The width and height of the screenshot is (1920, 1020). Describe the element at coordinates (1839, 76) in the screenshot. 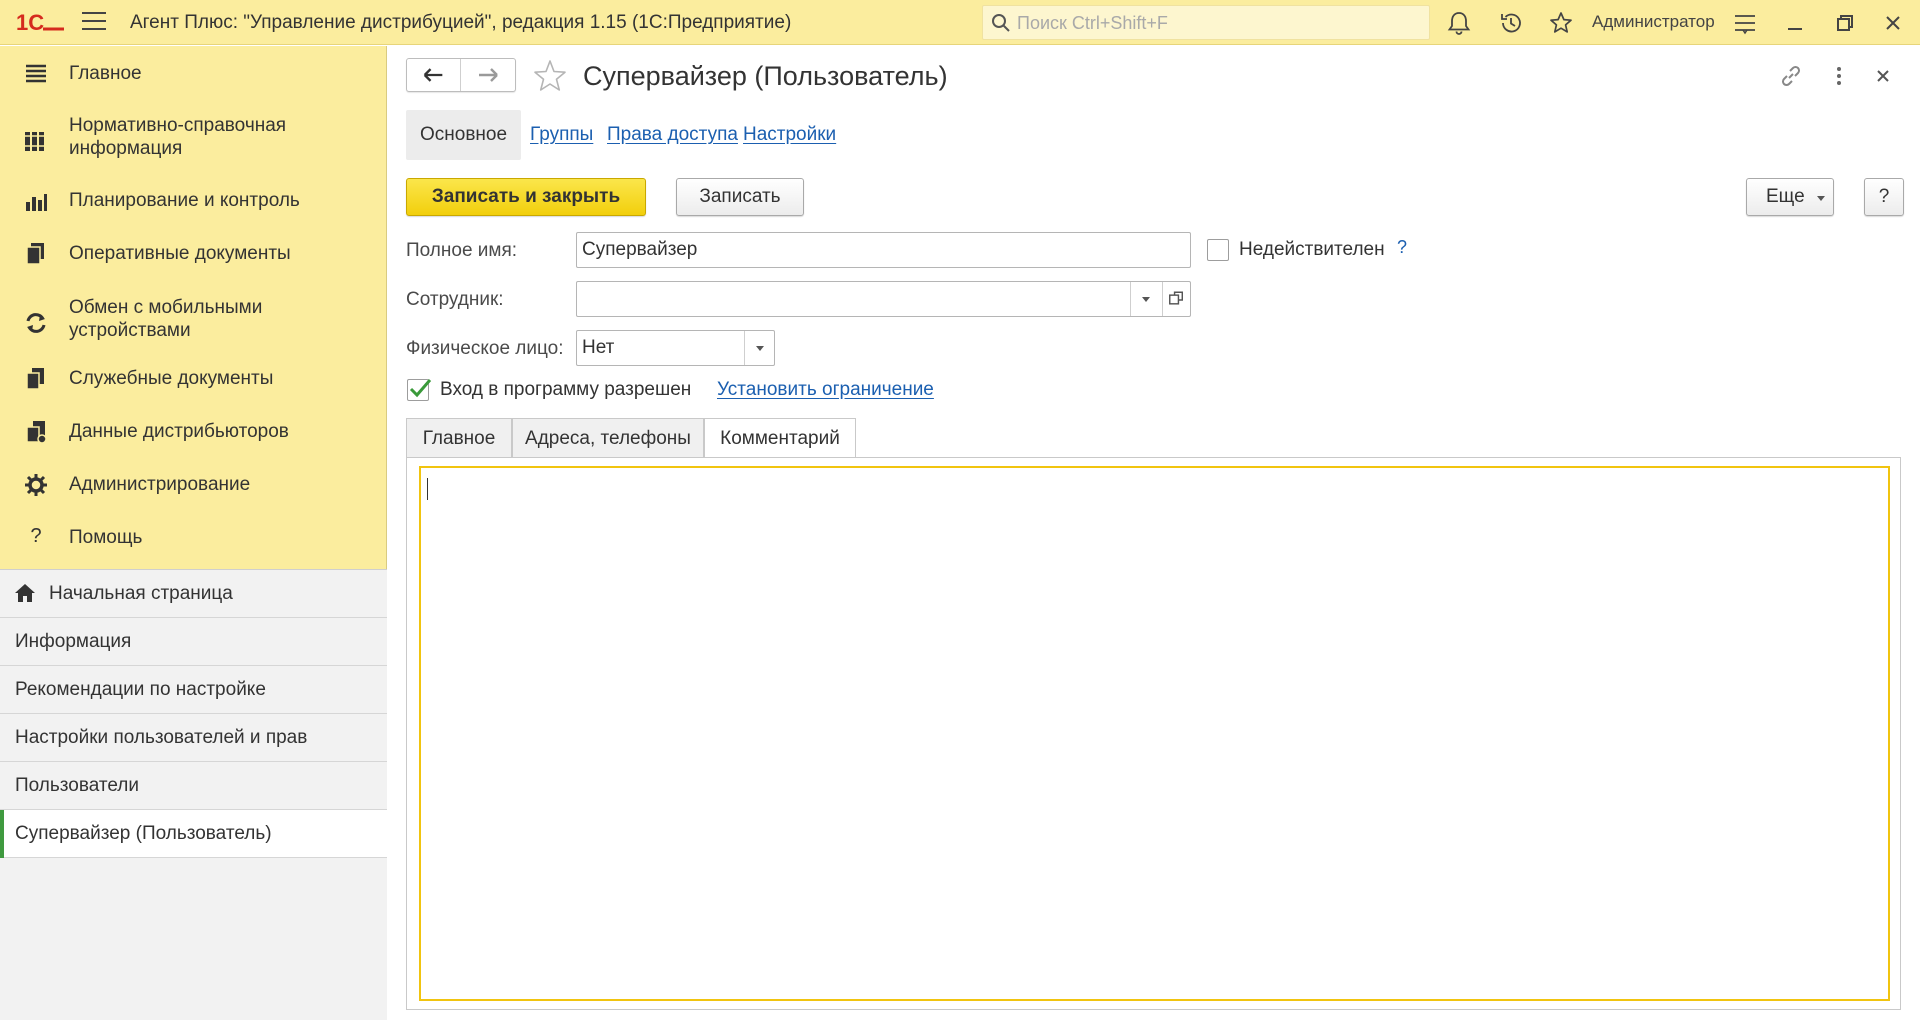

I see `more-actions-icon` at that location.